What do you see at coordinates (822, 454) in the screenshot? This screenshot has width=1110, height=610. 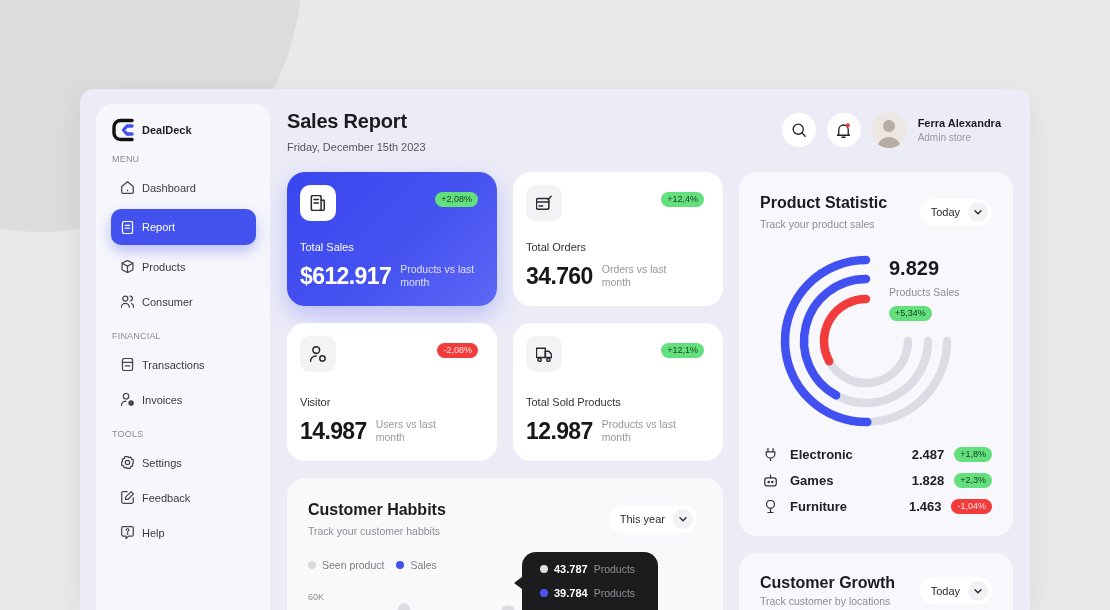 I see `category-name: Electronic` at bounding box center [822, 454].